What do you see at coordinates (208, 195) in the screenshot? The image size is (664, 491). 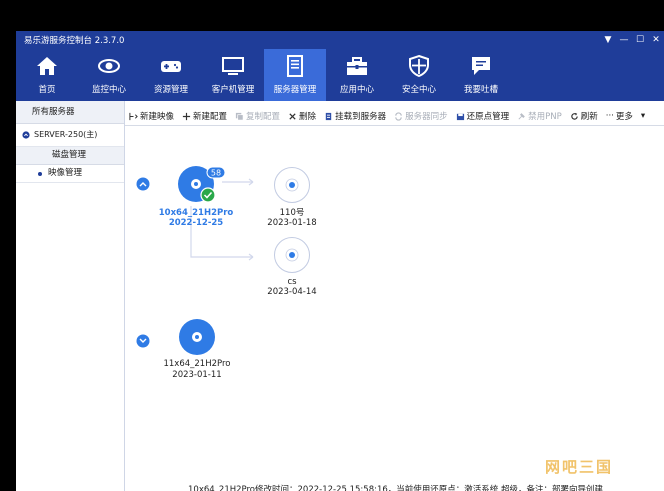 I see `check-icon` at bounding box center [208, 195].